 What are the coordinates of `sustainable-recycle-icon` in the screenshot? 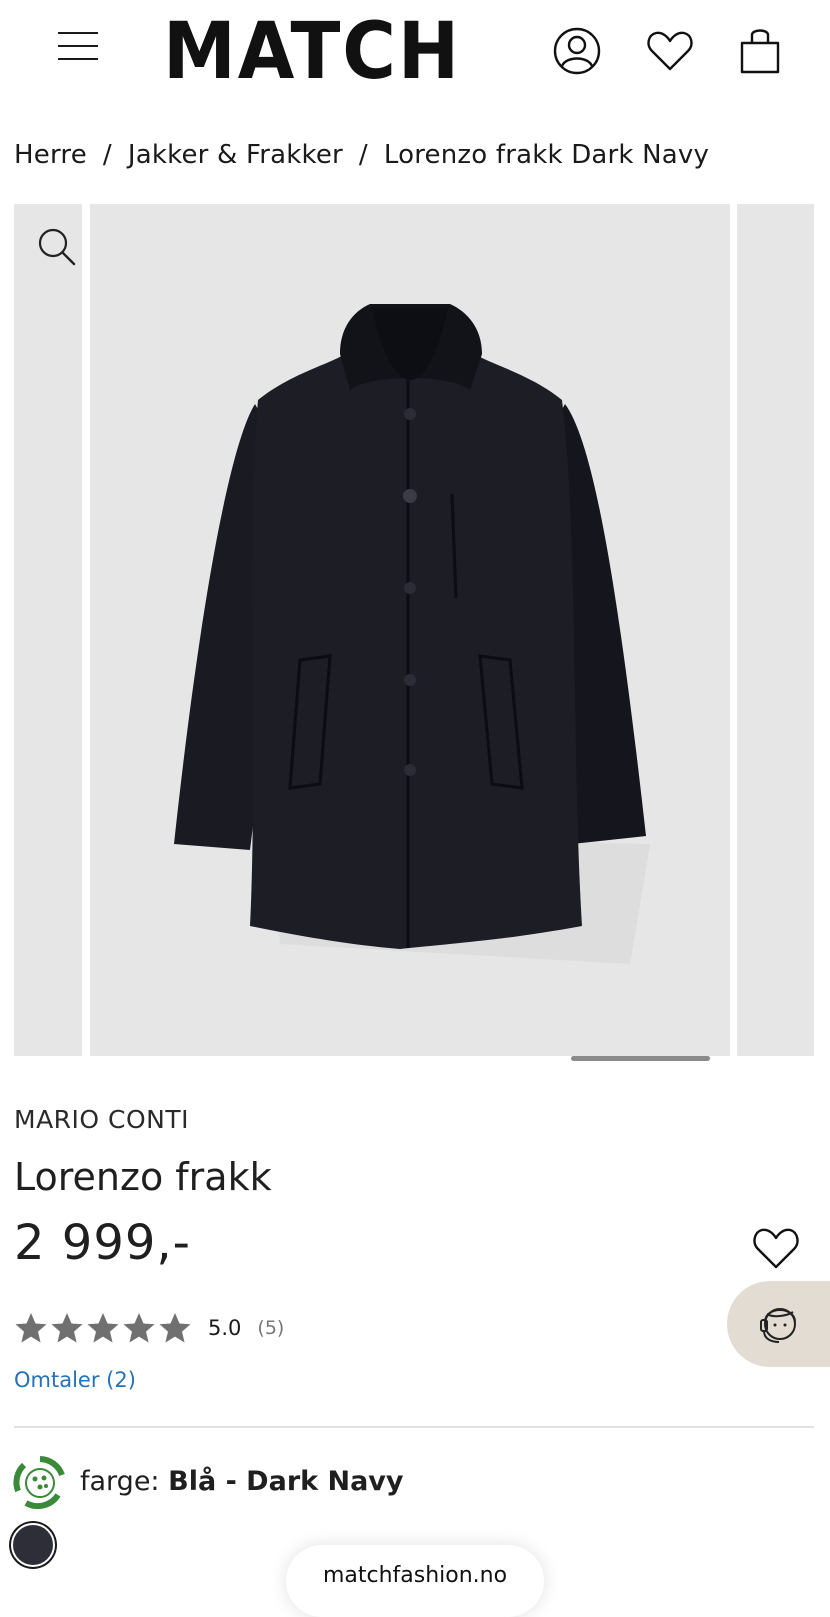 It's located at (40, 1483).